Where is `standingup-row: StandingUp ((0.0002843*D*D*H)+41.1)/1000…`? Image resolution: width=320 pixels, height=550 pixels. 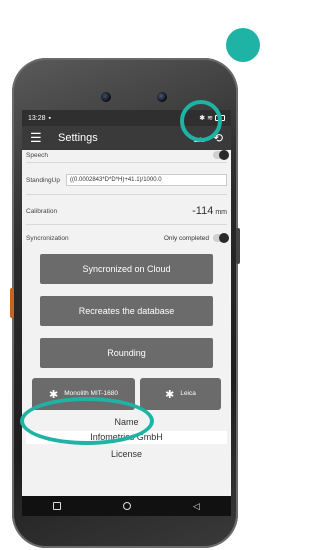 standingup-row: StandingUp ((0.0002843*D*D*H)+41.1)/1000… is located at coordinates (126, 180).